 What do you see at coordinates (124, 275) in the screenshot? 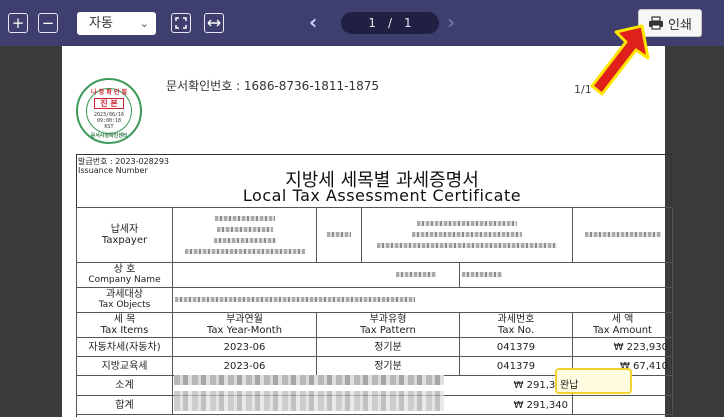
I see `company-label: 상 호 Company Name` at bounding box center [124, 275].